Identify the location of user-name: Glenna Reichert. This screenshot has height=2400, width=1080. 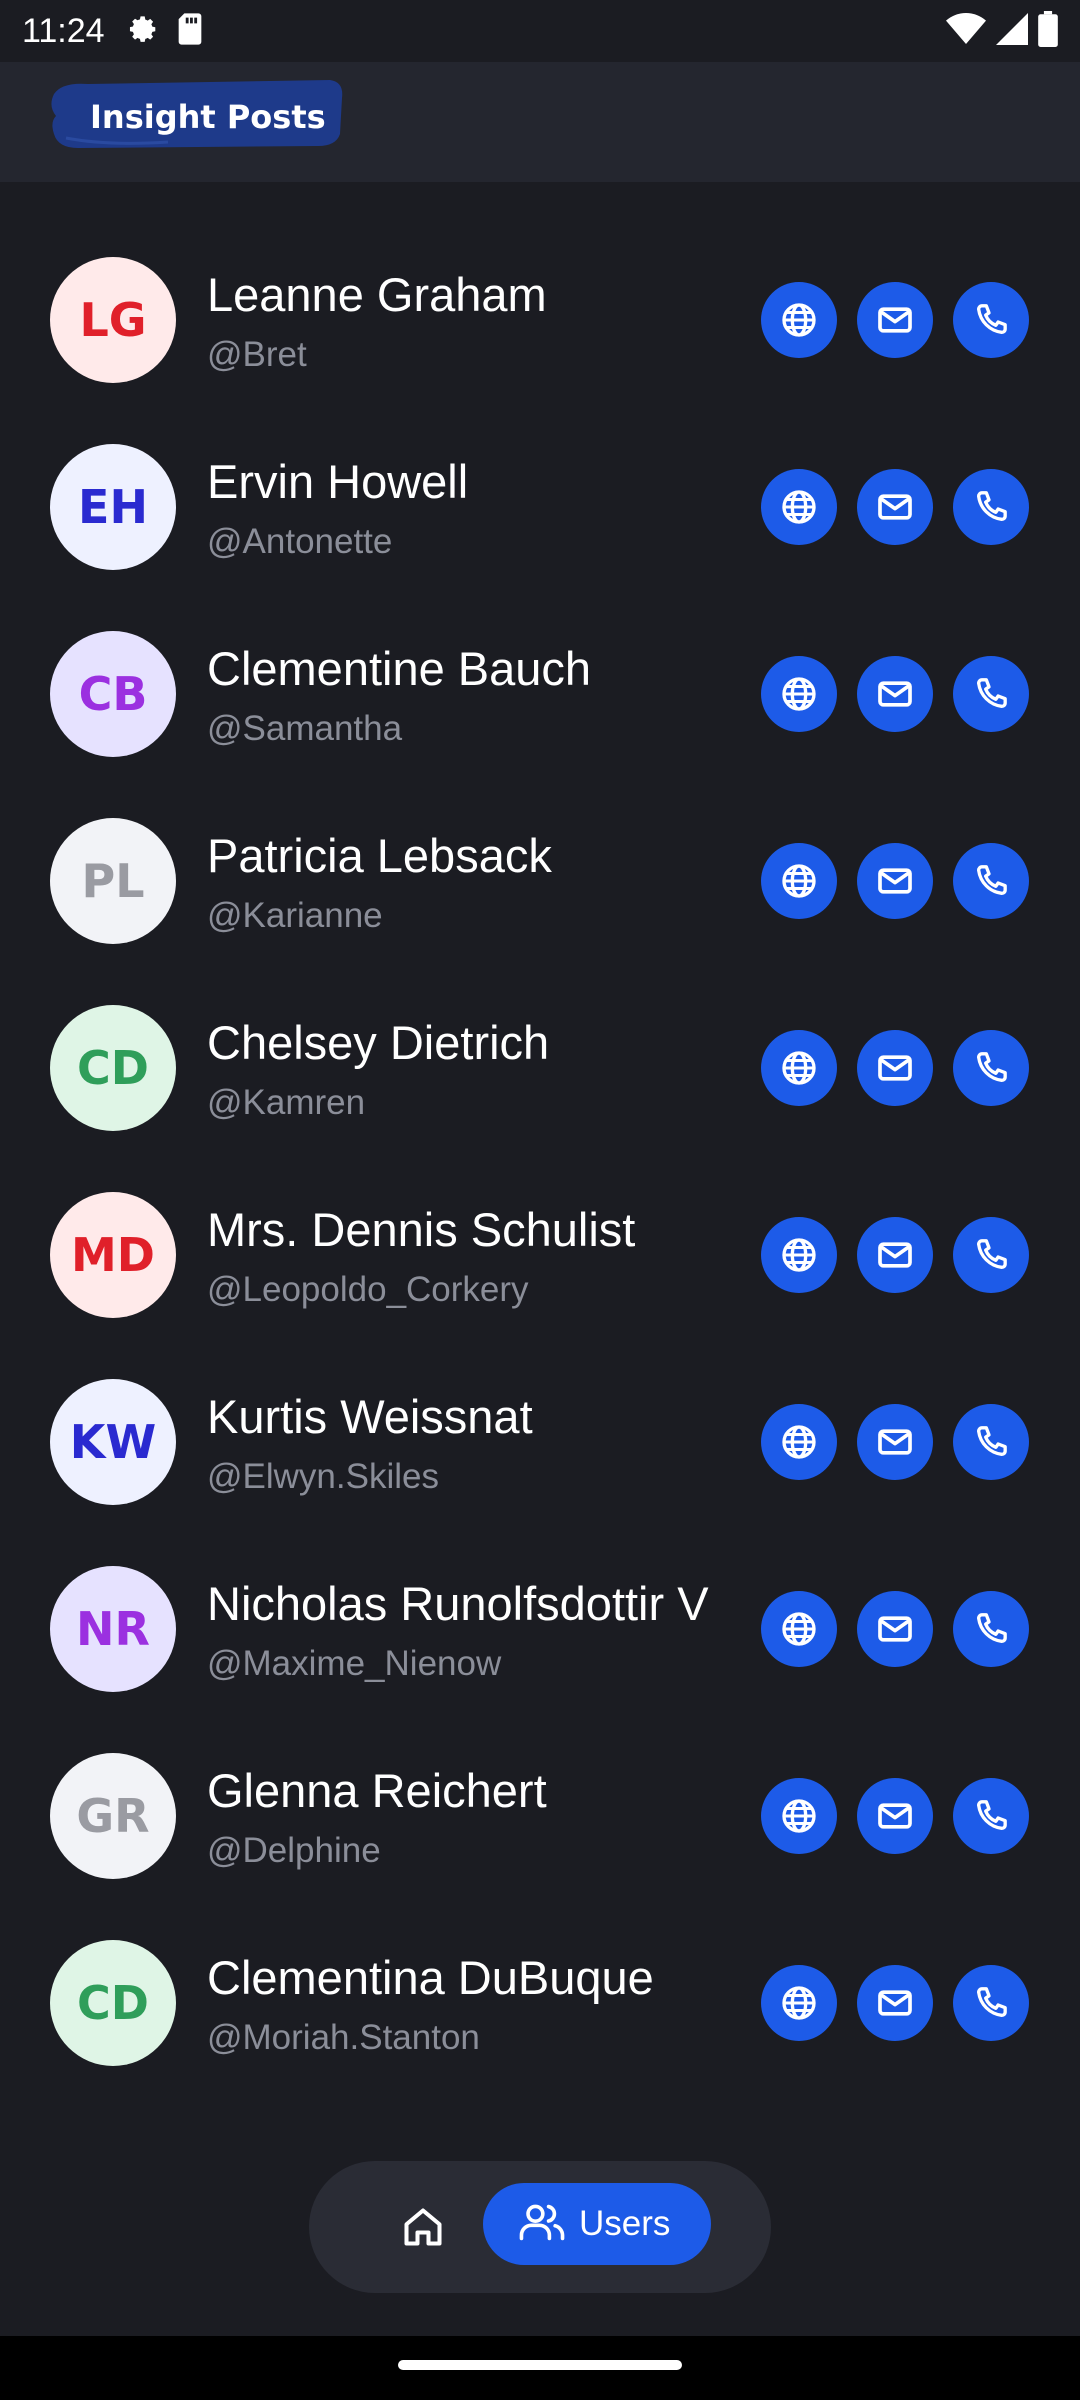
(377, 1790).